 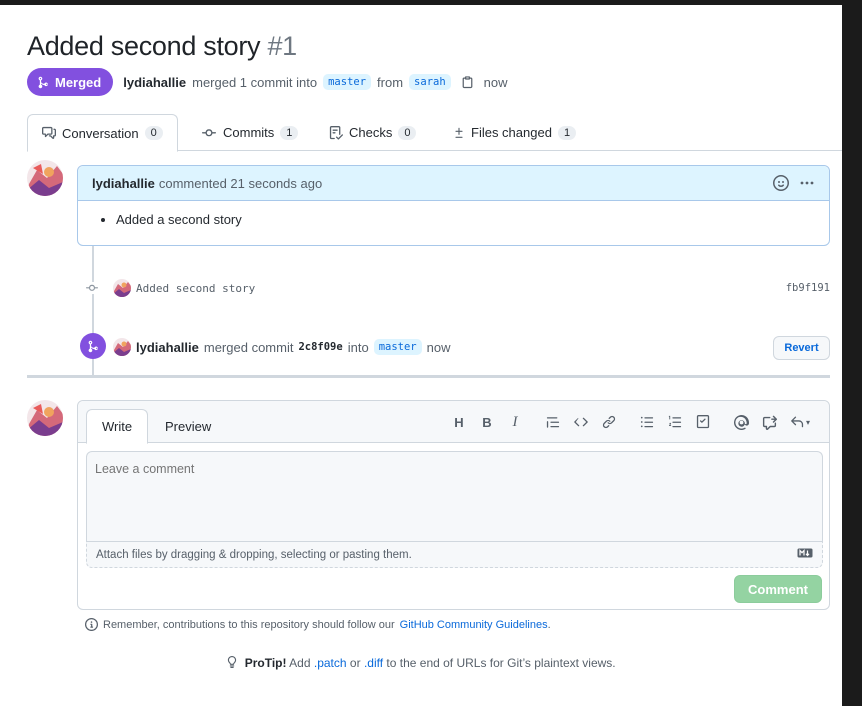 I want to click on markdown-toolbar: H B I ▾, so click(x=631, y=422).